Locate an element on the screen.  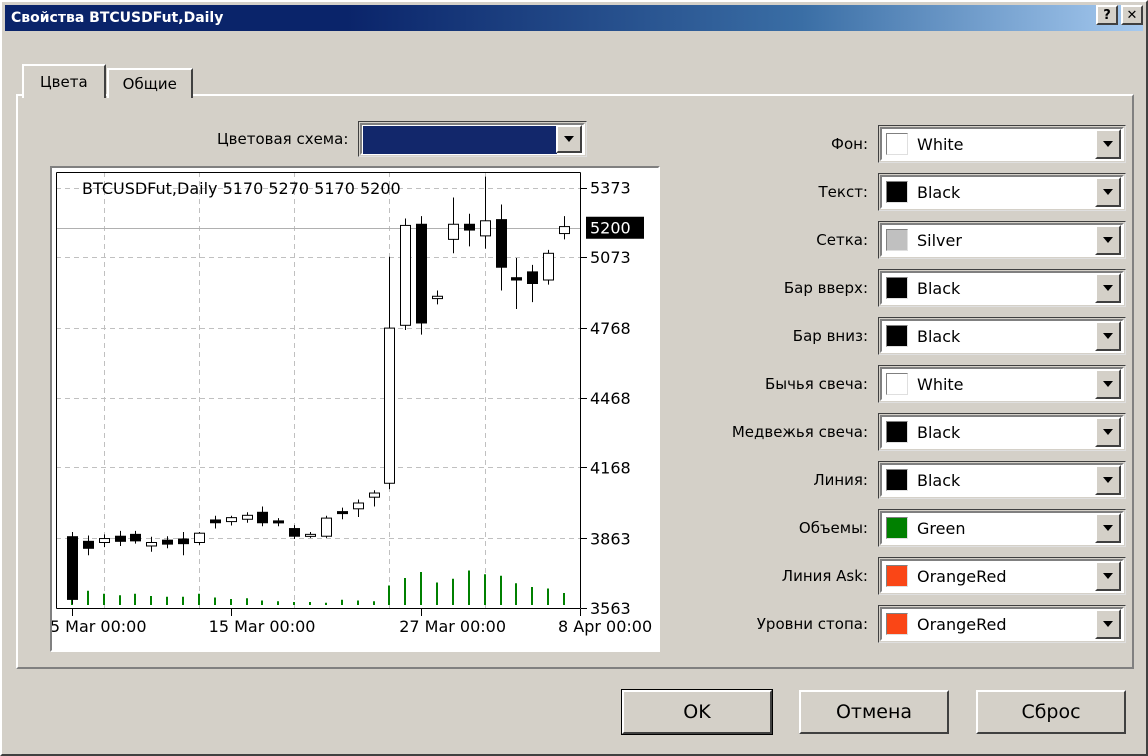
color-row: Сетка: Silver is located at coordinates (911, 240).